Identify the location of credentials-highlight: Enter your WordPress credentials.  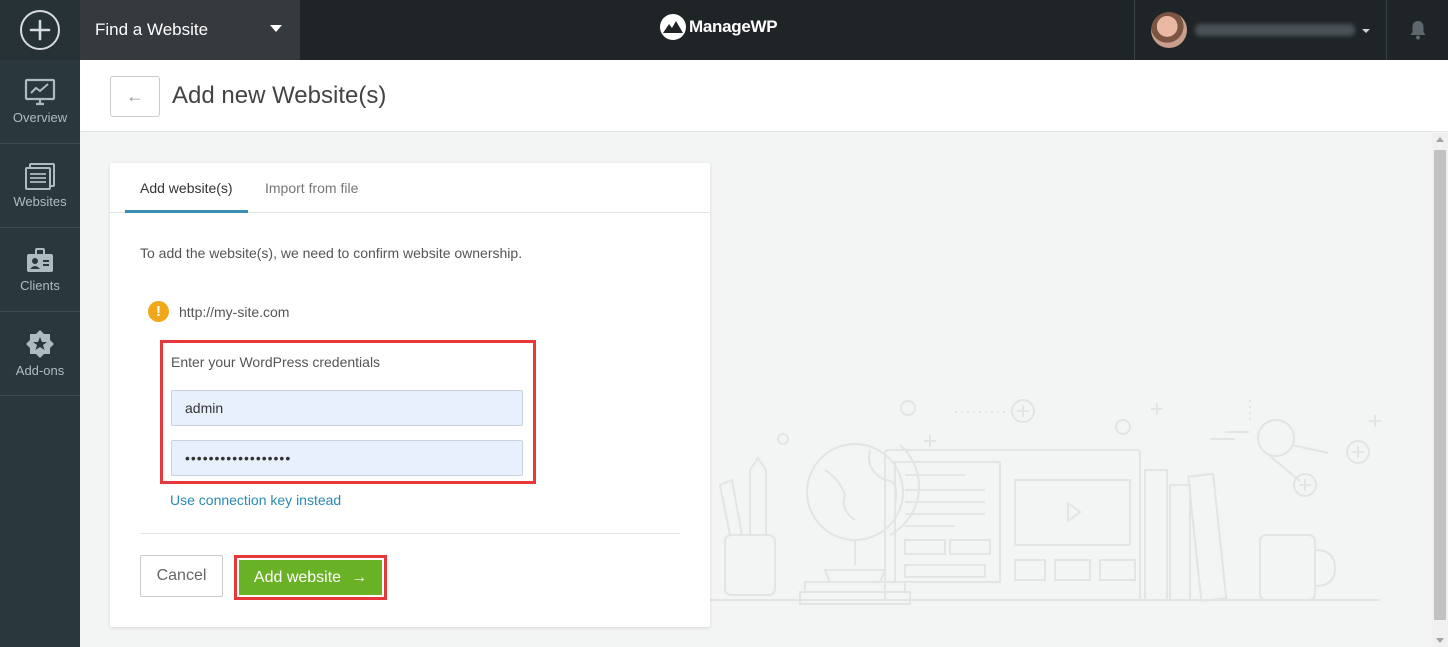
(348, 412).